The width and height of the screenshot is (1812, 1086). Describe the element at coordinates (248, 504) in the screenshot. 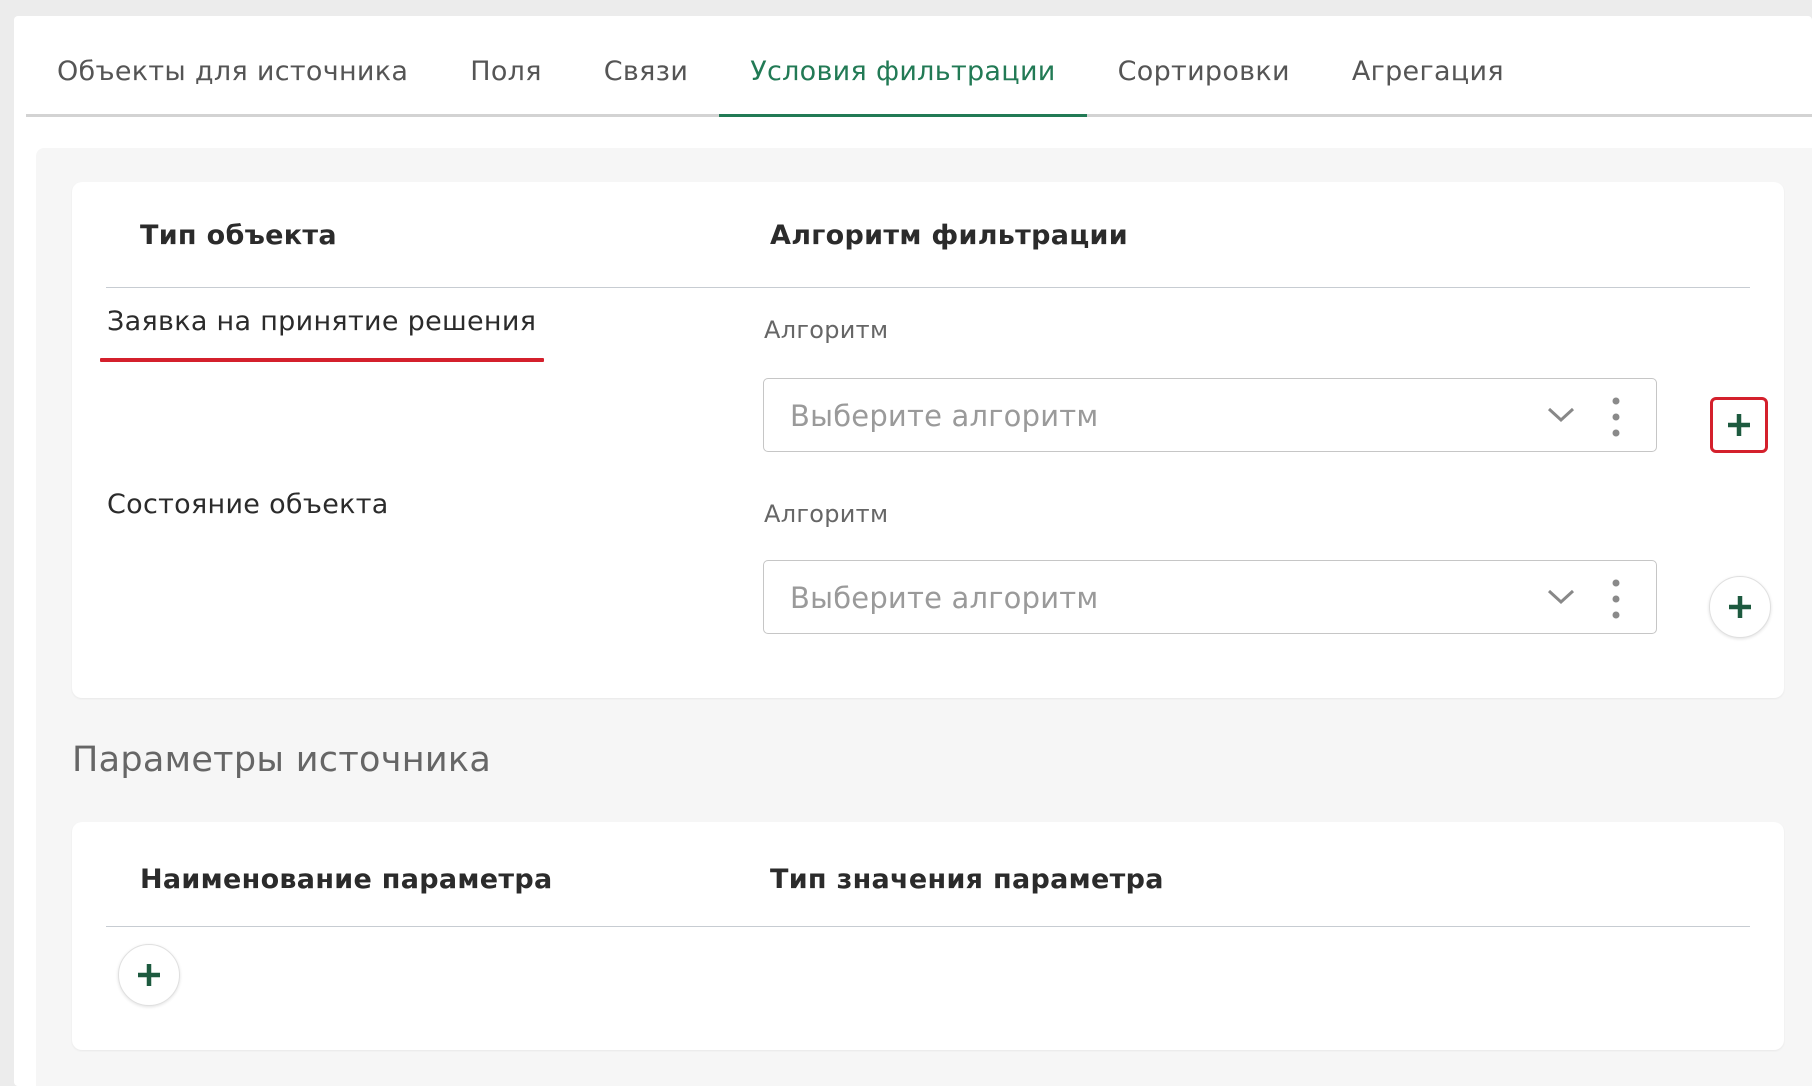

I see `object-type-label: Состояние объекта` at that location.